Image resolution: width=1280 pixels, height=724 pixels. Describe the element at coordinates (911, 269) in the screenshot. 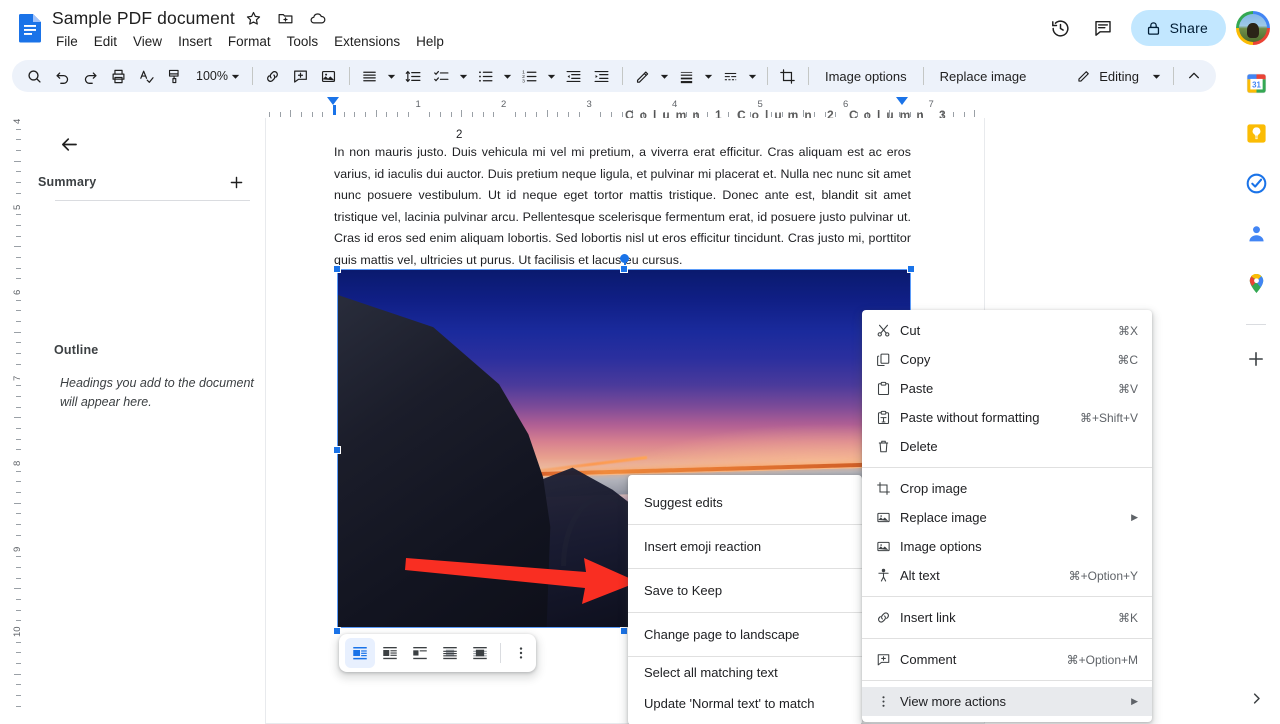

I see `resize-handle-top-right` at that location.